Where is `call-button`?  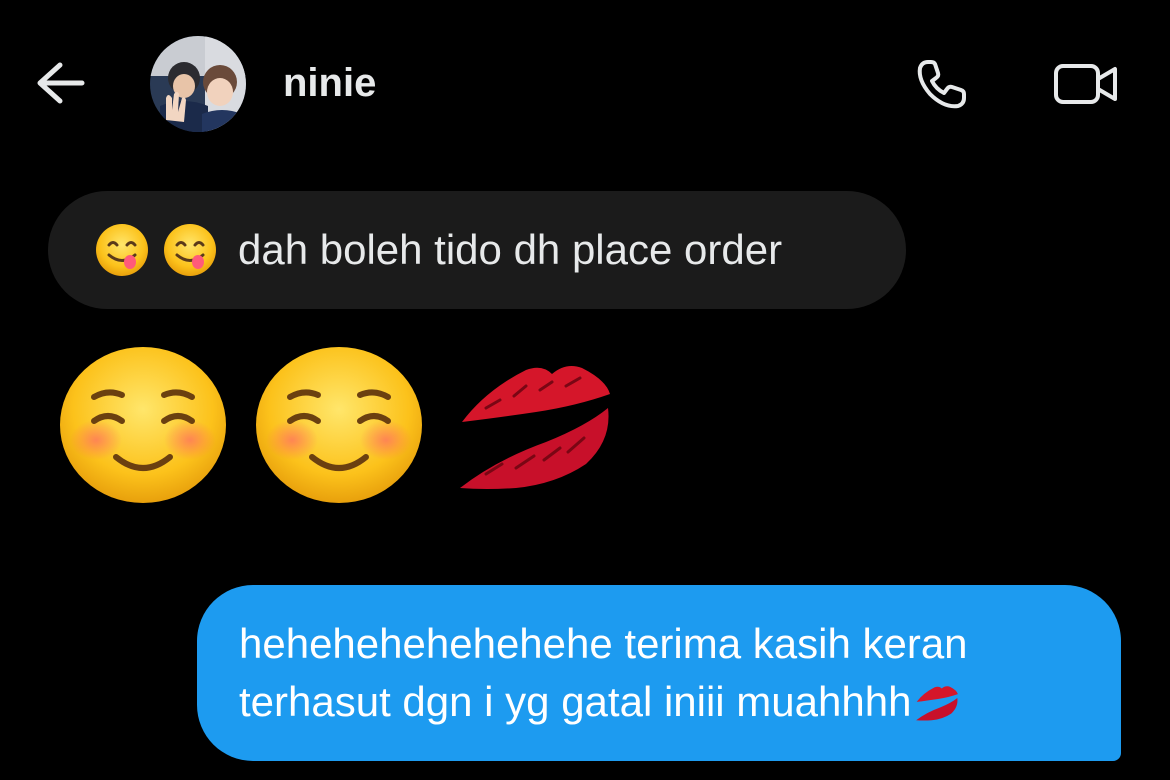 call-button is located at coordinates (942, 84).